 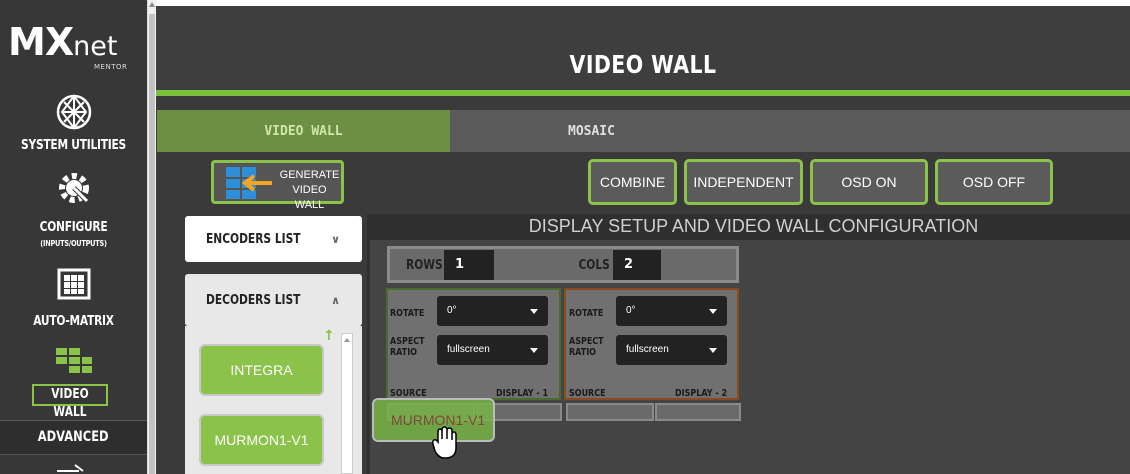 I want to click on sort-up-arrow-icon: ↑, so click(x=329, y=336).